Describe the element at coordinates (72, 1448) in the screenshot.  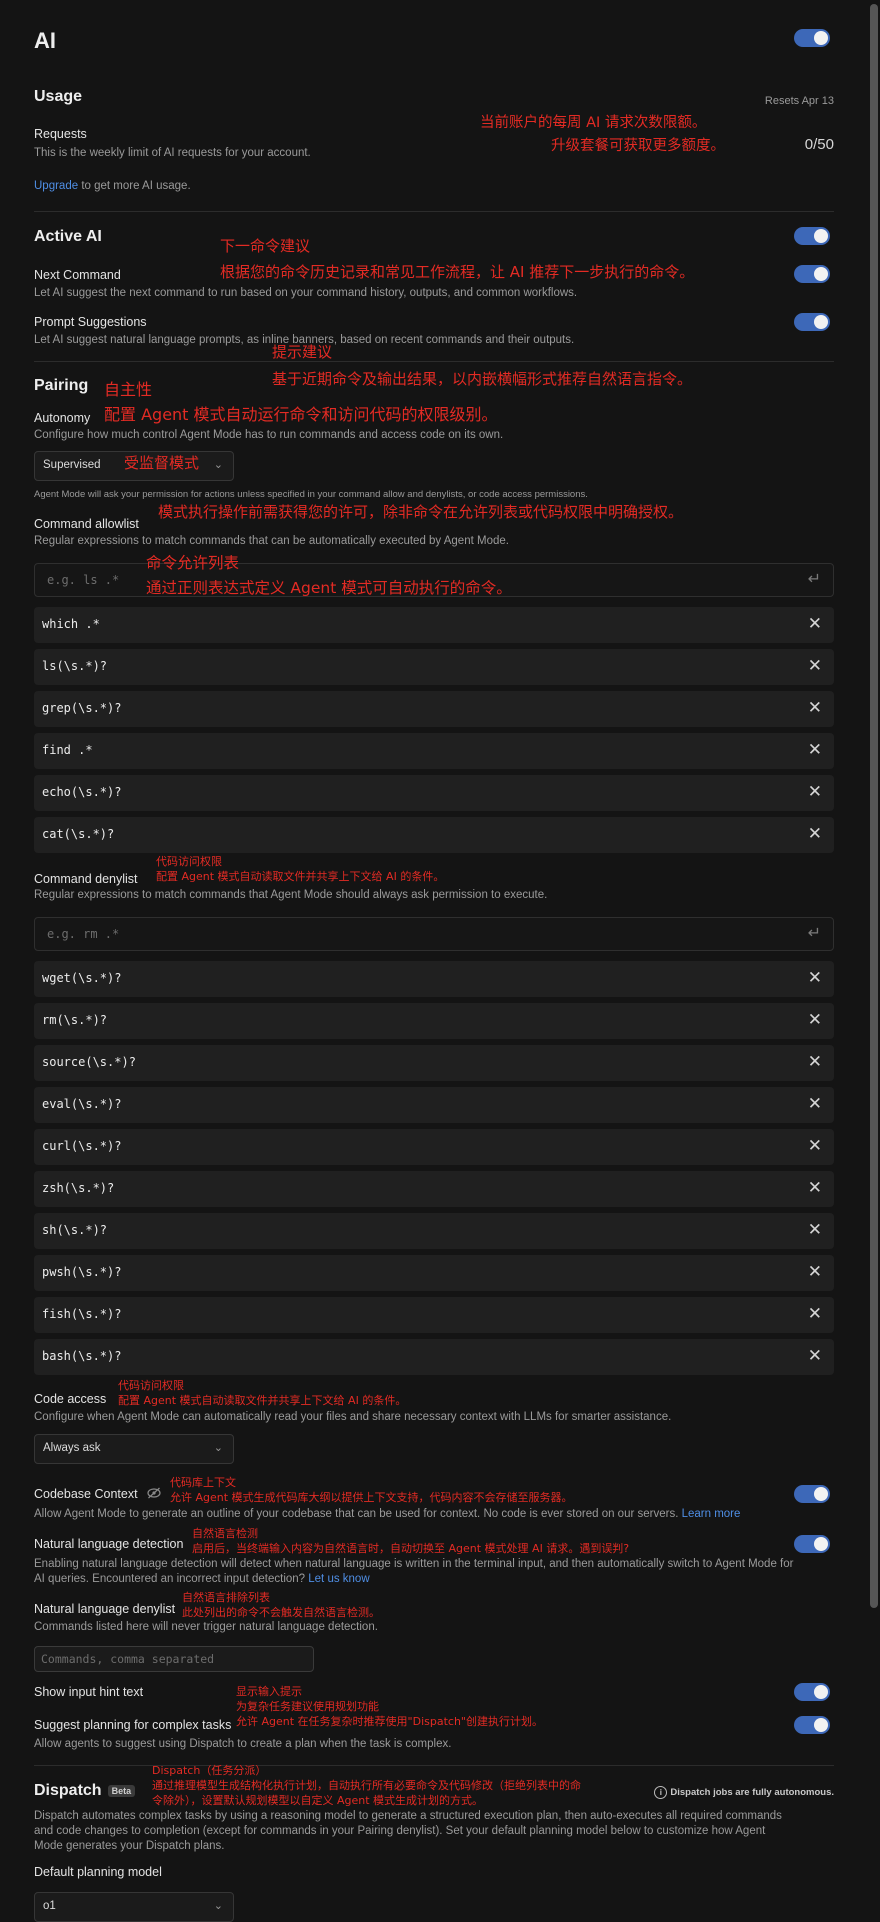
I see `code-access-value: Always ask` at that location.